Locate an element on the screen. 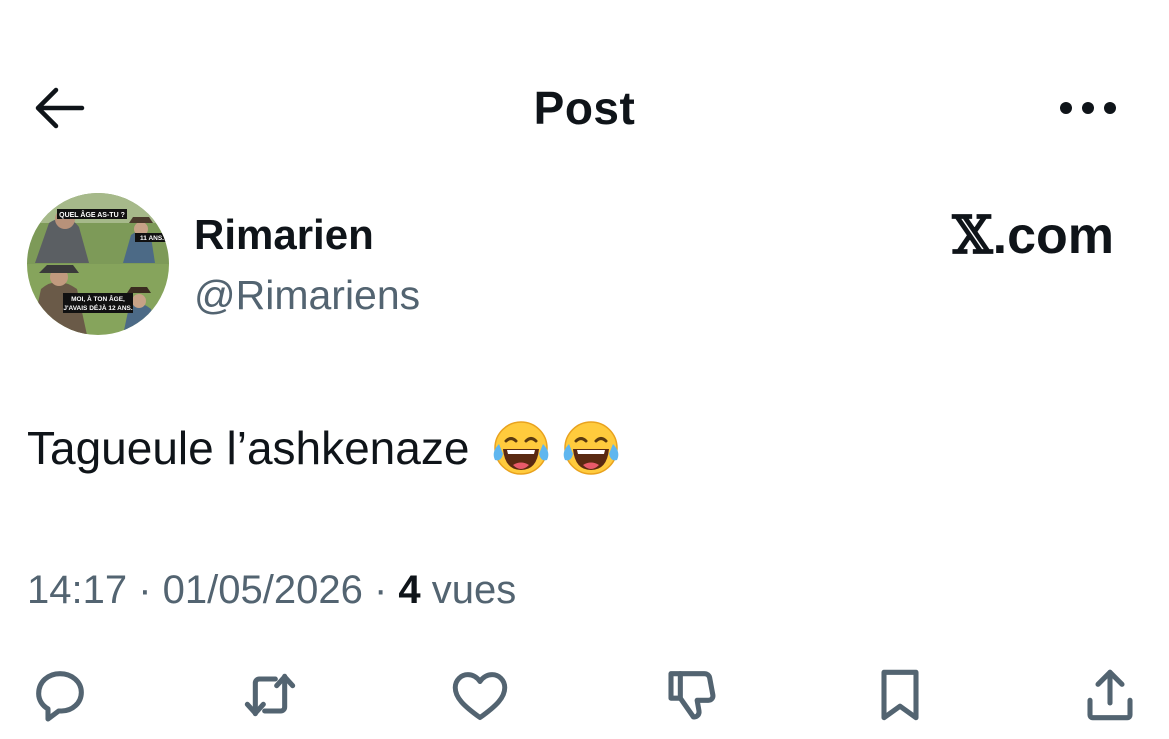 This screenshot has width=1169, height=739. avatar-caption-bottom-2: J'AVAIS DÉJÀ 12 ANS. is located at coordinates (98, 307).